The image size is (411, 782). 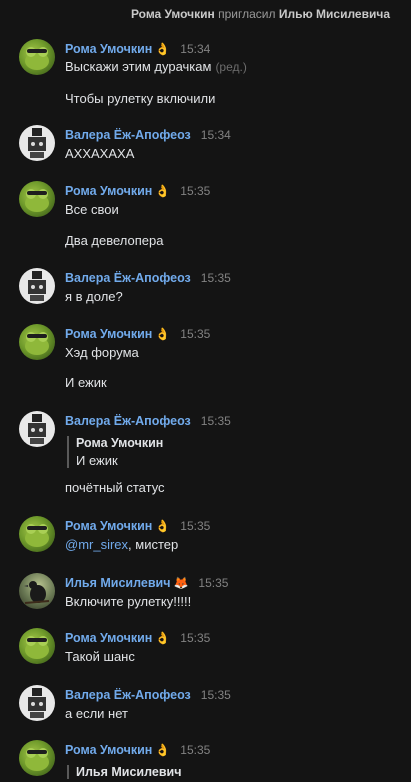 What do you see at coordinates (181, 583) in the screenshot?
I see `fox-icon: 🦊` at bounding box center [181, 583].